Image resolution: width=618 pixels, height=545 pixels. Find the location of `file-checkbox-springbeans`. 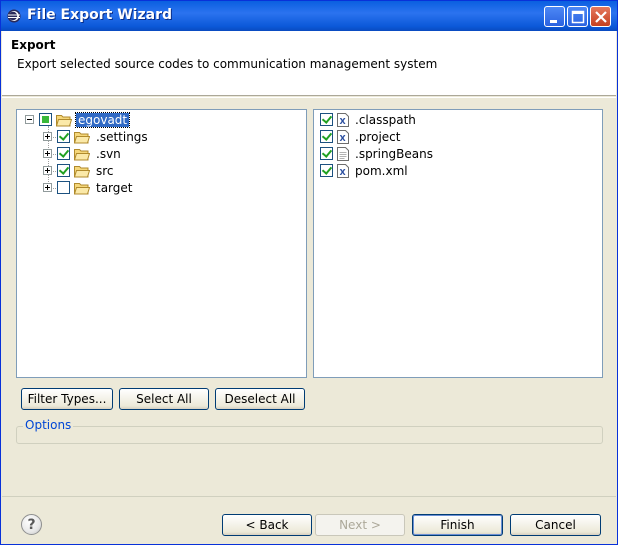

file-checkbox-springbeans is located at coordinates (326, 153).